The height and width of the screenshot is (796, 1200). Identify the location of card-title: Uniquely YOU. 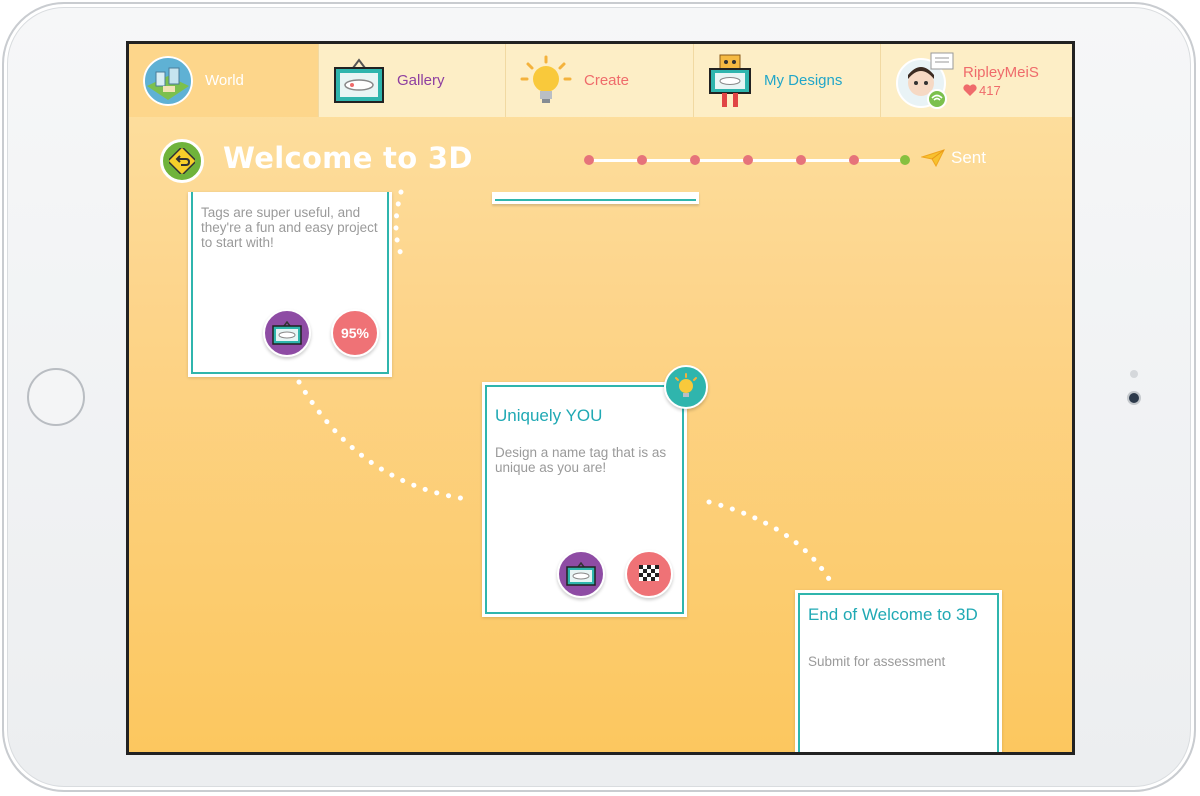
(549, 415).